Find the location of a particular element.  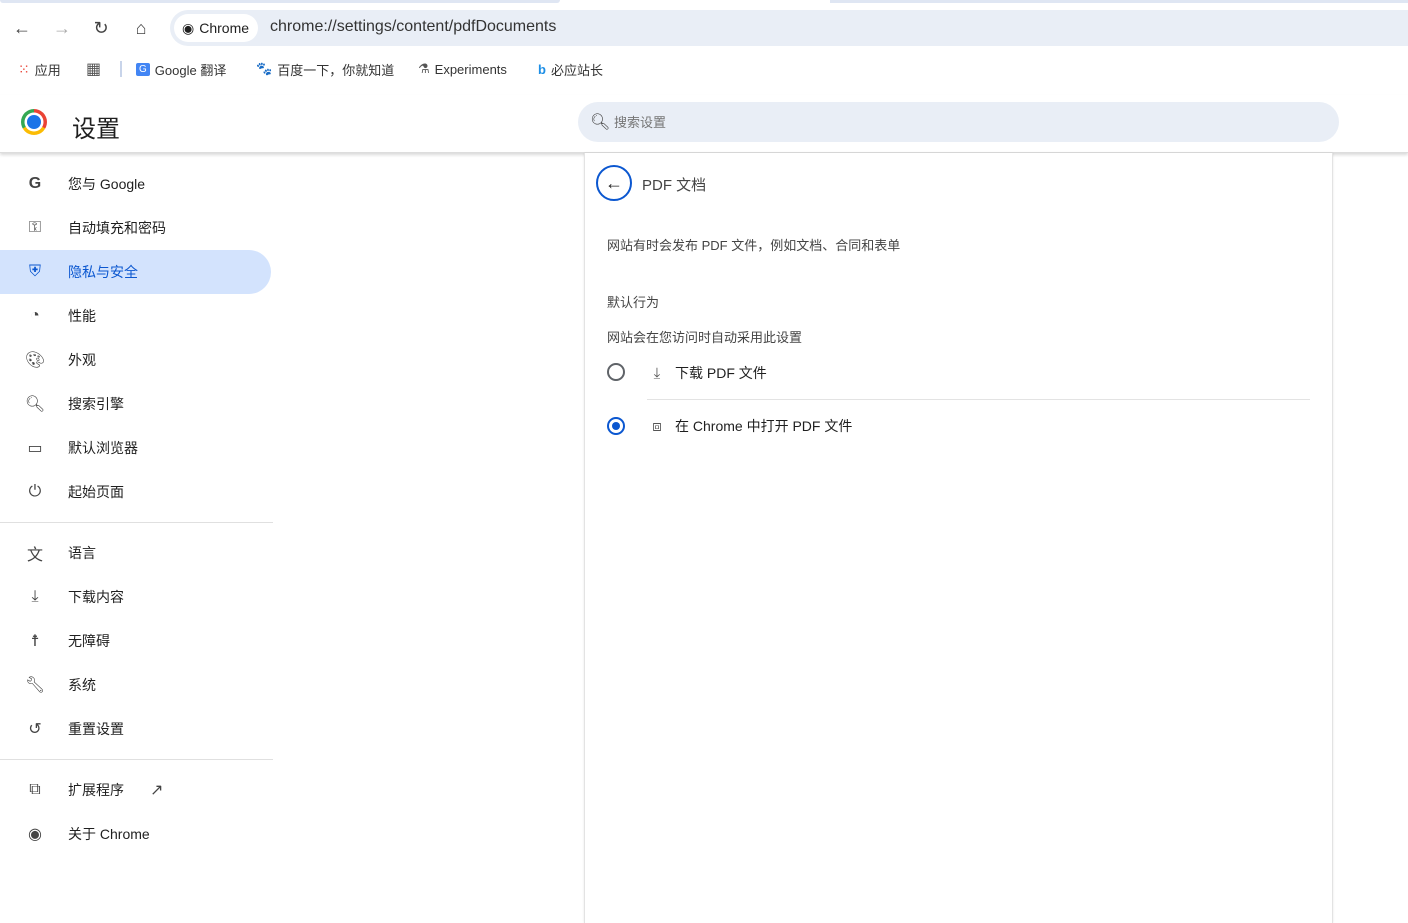

sidebar-item-you-and-google: G 您与 Google is located at coordinates (136, 184).